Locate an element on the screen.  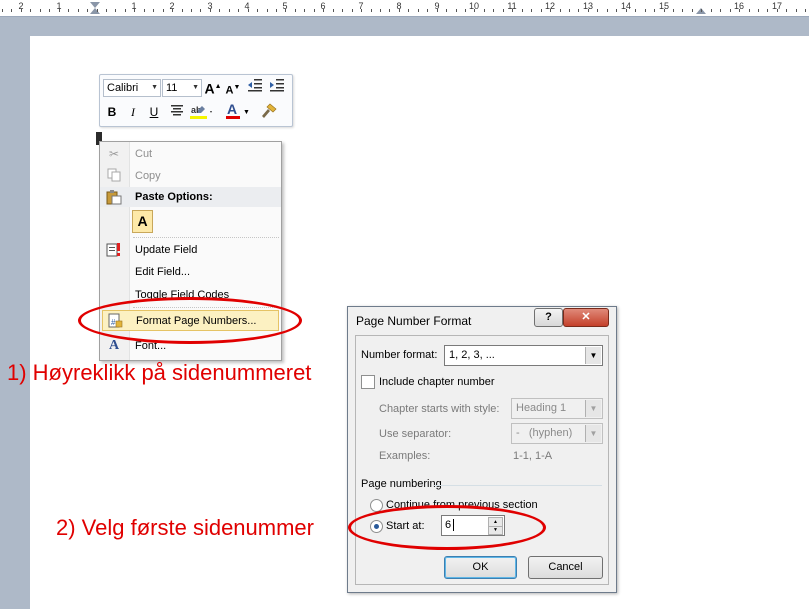
center-align-button is located at coordinates (177, 112).